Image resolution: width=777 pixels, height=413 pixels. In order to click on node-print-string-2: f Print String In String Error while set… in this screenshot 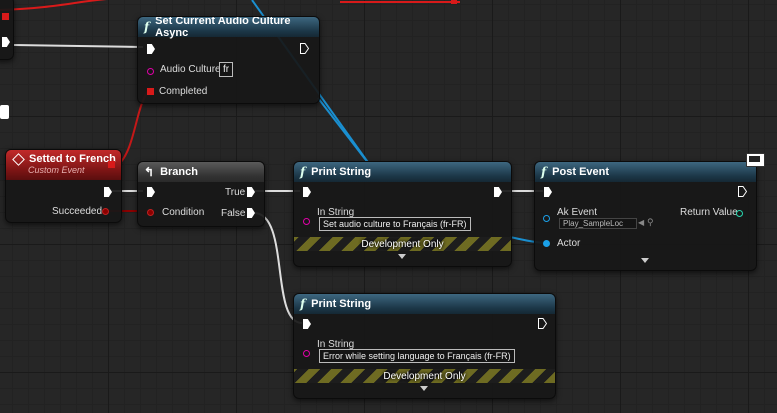, I will do `click(424, 346)`.